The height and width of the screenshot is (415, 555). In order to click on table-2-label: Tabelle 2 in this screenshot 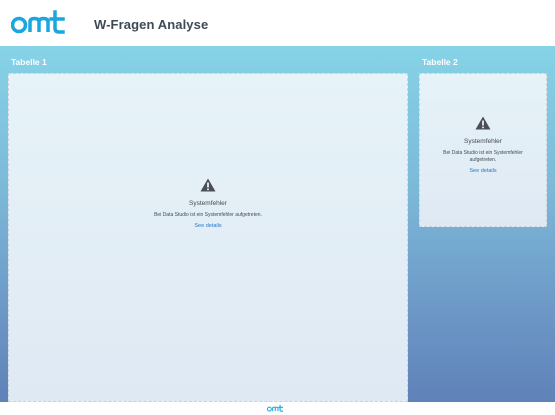, I will do `click(440, 62)`.